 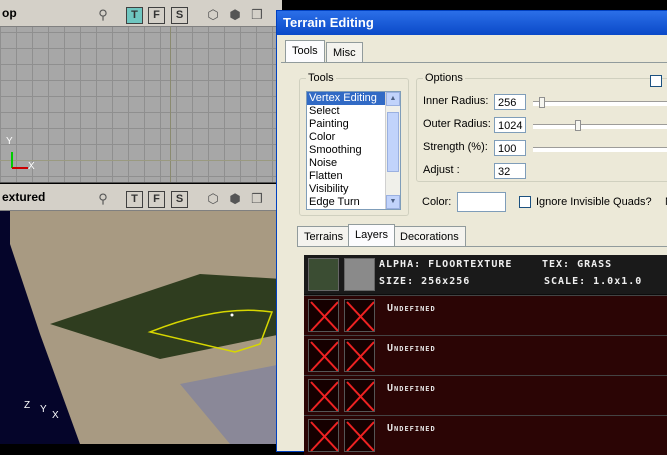 What do you see at coordinates (344, 52) in the screenshot?
I see `tab-misc: Misc` at bounding box center [344, 52].